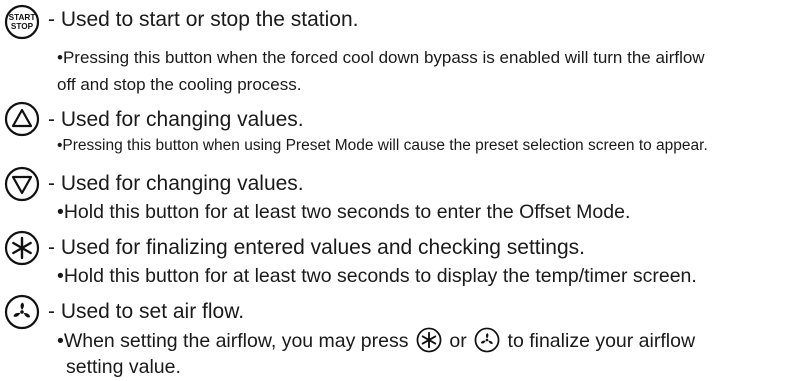  What do you see at coordinates (22, 119) in the screenshot?
I see `up-triangle-button-icon` at bounding box center [22, 119].